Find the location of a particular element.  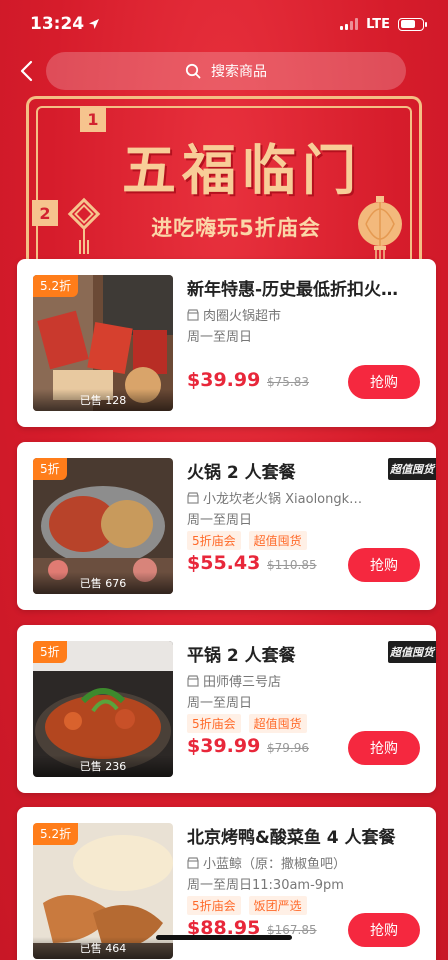

network-label: LTE is located at coordinates (378, 24).